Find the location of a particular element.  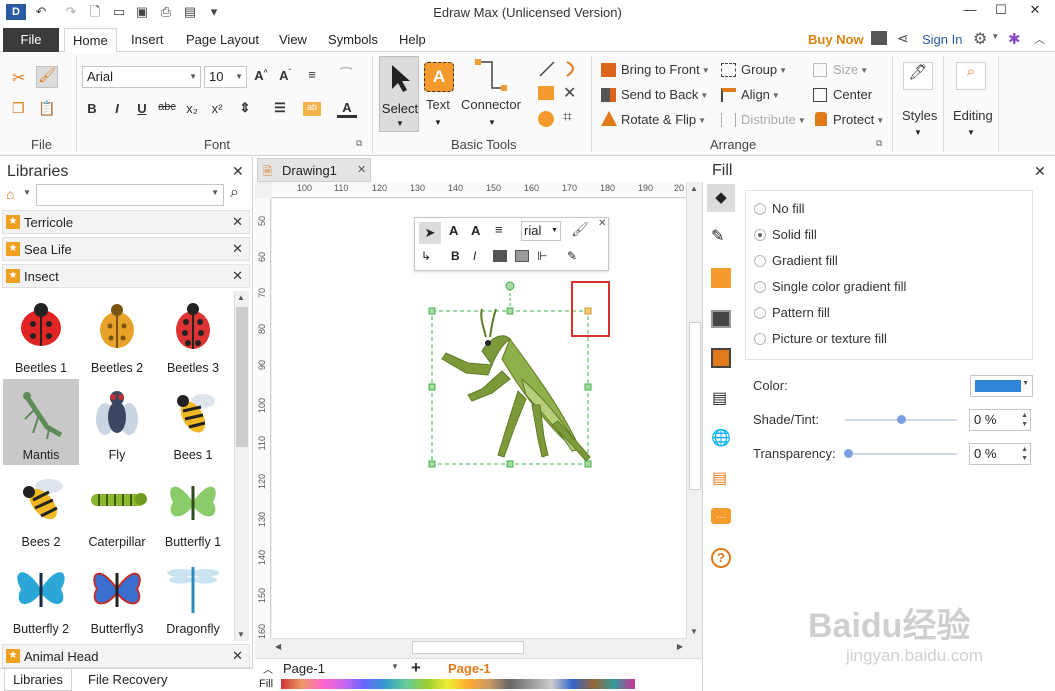

home-icon: ⌂ is located at coordinates (14, 194).